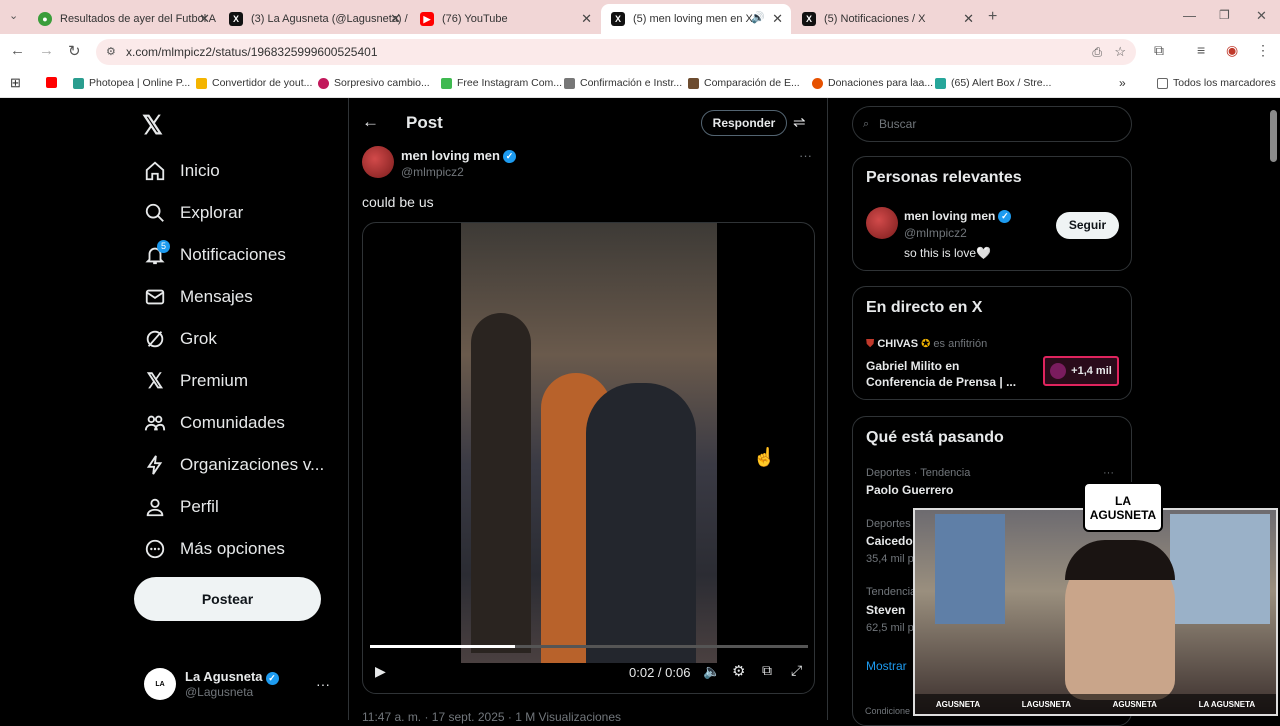 The image size is (1280, 726). What do you see at coordinates (888, 524) in the screenshot?
I see `trend-meta: Deportes` at bounding box center [888, 524].